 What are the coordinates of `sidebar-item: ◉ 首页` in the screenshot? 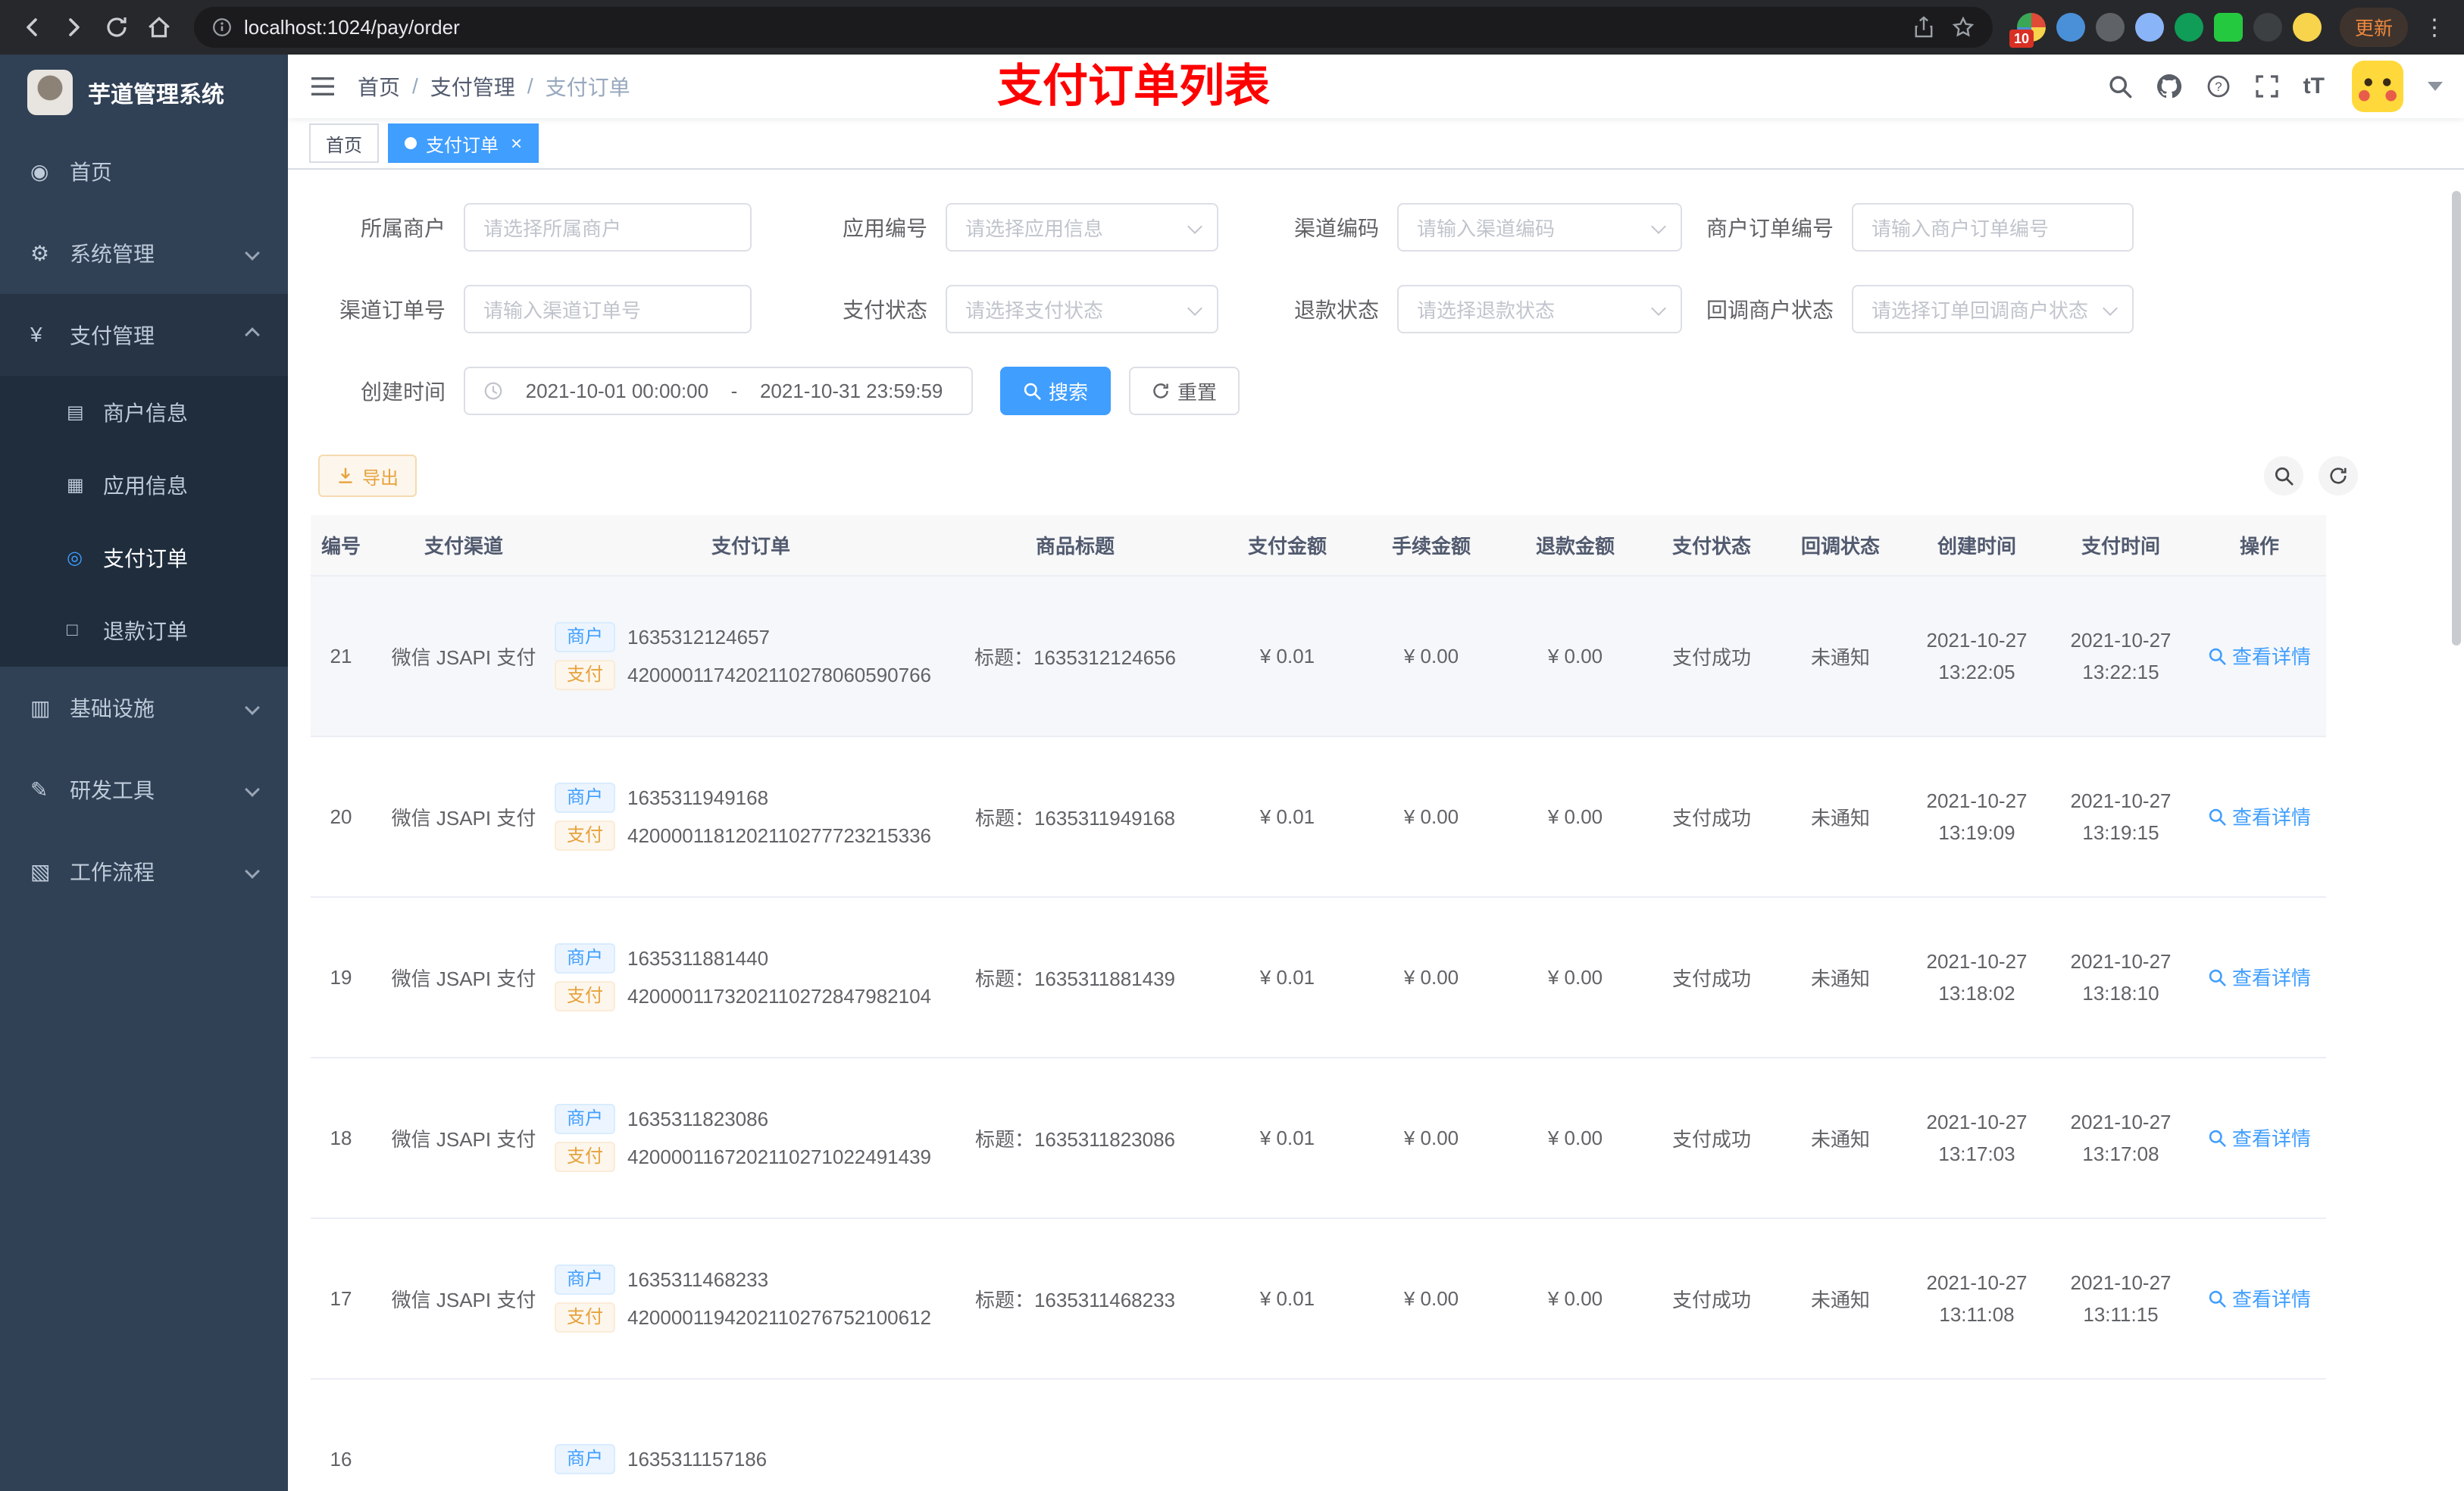 It's located at (144, 171).